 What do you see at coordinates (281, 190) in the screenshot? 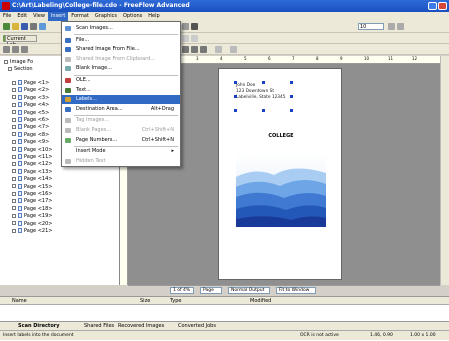
I see `mountain-image` at bounding box center [281, 190].